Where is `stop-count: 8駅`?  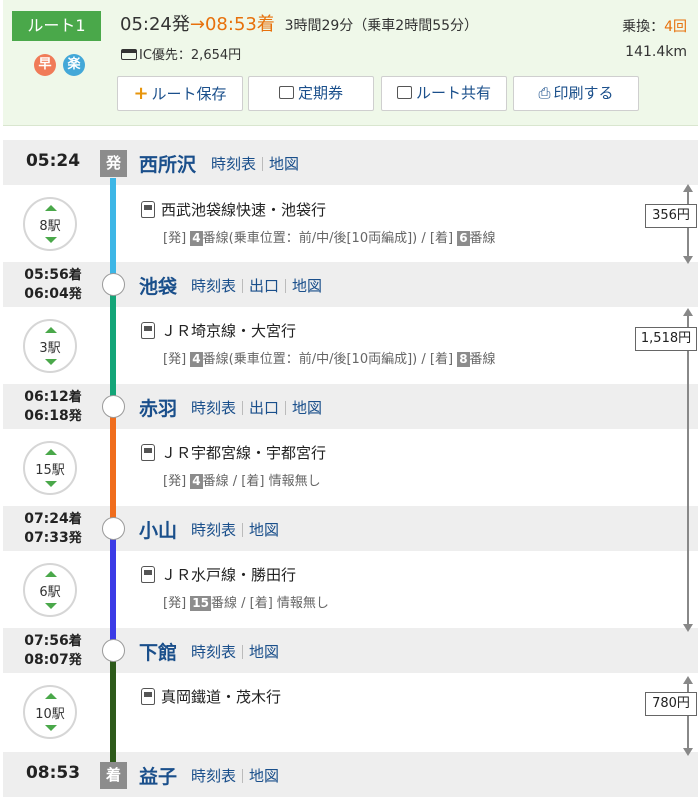
stop-count: 8駅 is located at coordinates (50, 226).